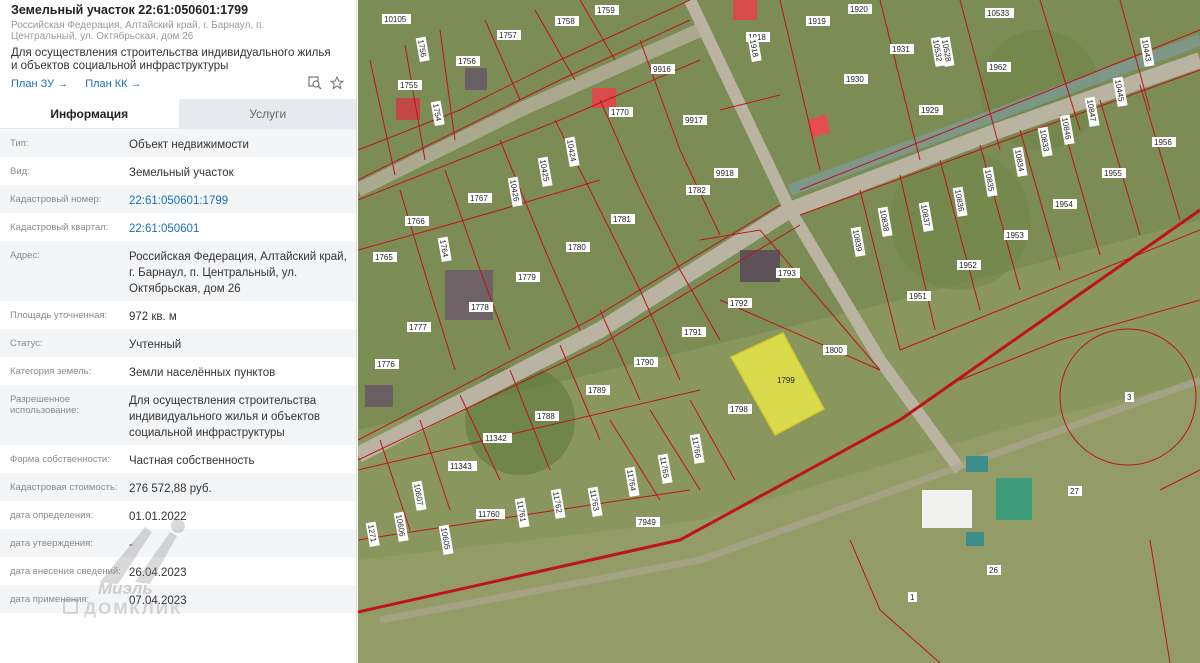  Describe the element at coordinates (170, 489) in the screenshot. I see `row-value: 276 572,88 руб.` at that location.